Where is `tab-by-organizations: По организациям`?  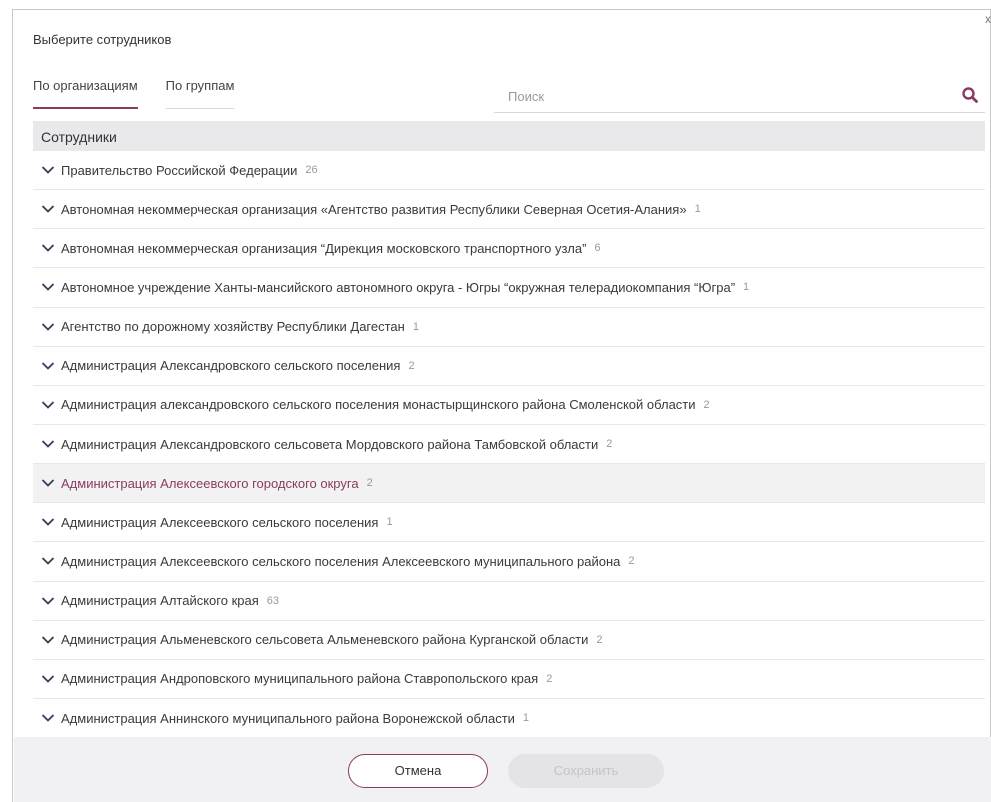
tab-by-organizations: По организациям is located at coordinates (85, 94).